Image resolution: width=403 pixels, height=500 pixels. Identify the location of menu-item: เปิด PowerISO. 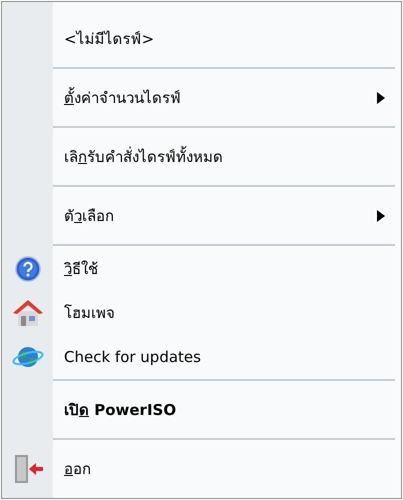
(201, 410).